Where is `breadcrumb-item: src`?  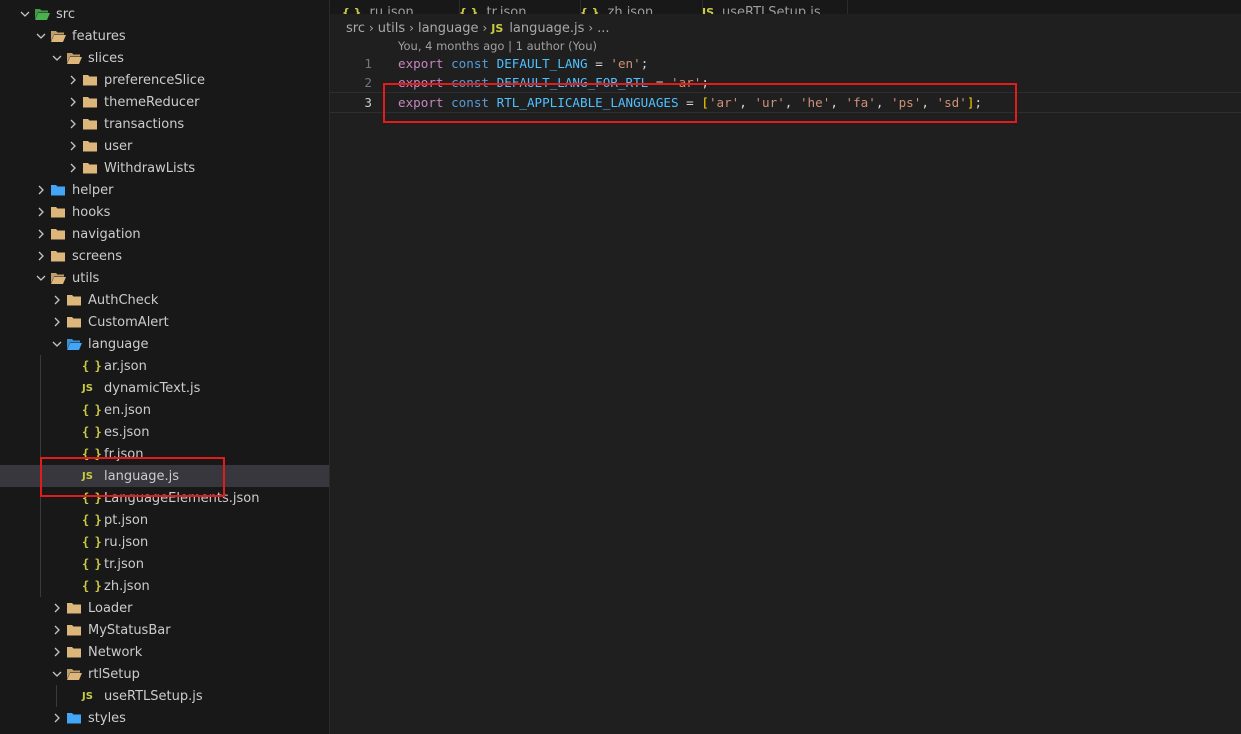 breadcrumb-item: src is located at coordinates (355, 28).